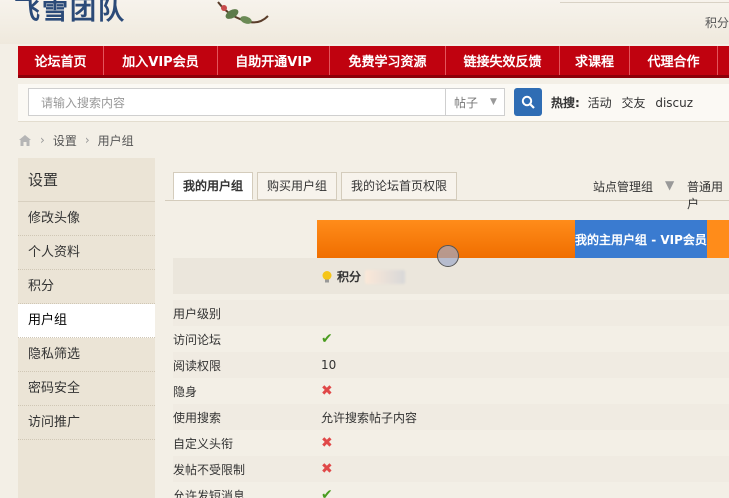 The width and height of the screenshot is (729, 498). Describe the element at coordinates (670, 185) in the screenshot. I see `caret-down-icon: ▼` at that location.